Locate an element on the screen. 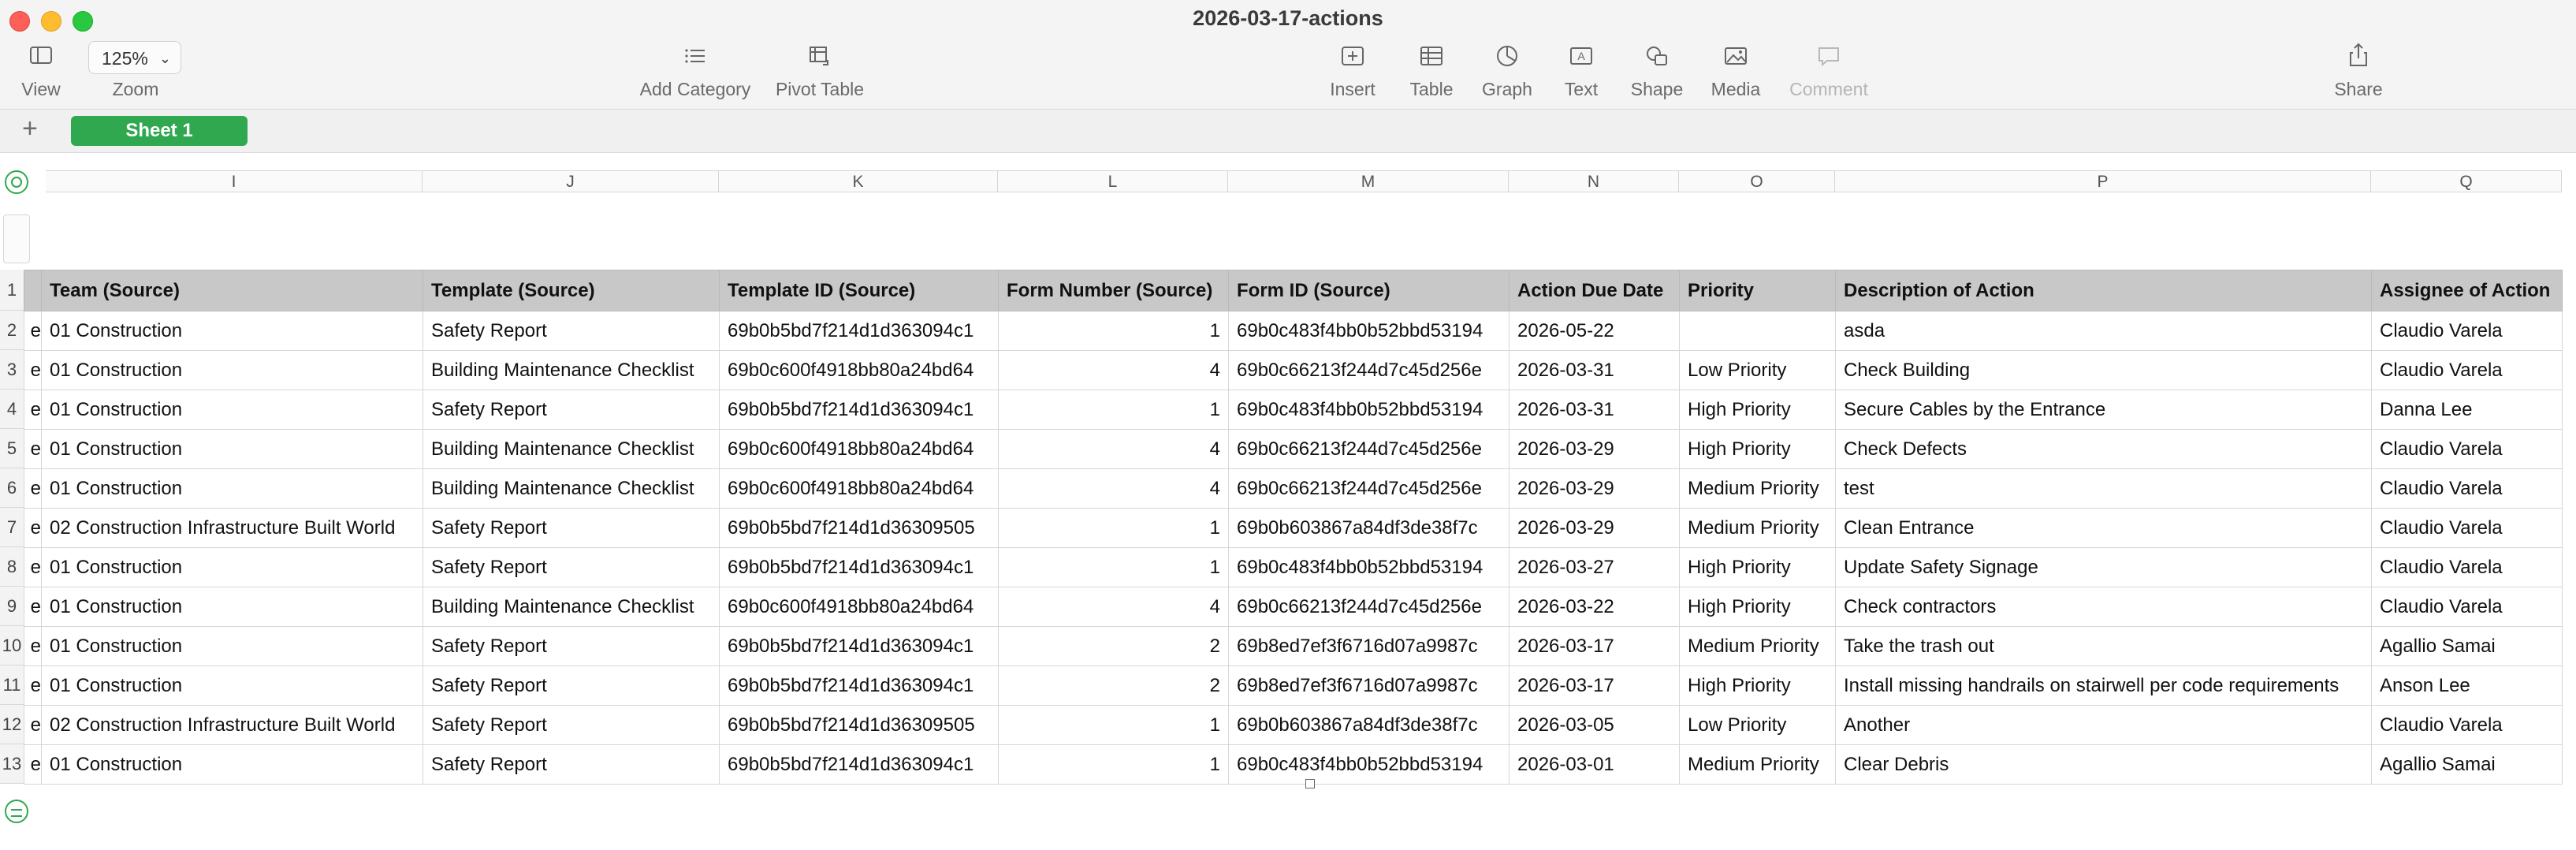 The image size is (2576, 850). add-sheet-button: + is located at coordinates (30, 128).